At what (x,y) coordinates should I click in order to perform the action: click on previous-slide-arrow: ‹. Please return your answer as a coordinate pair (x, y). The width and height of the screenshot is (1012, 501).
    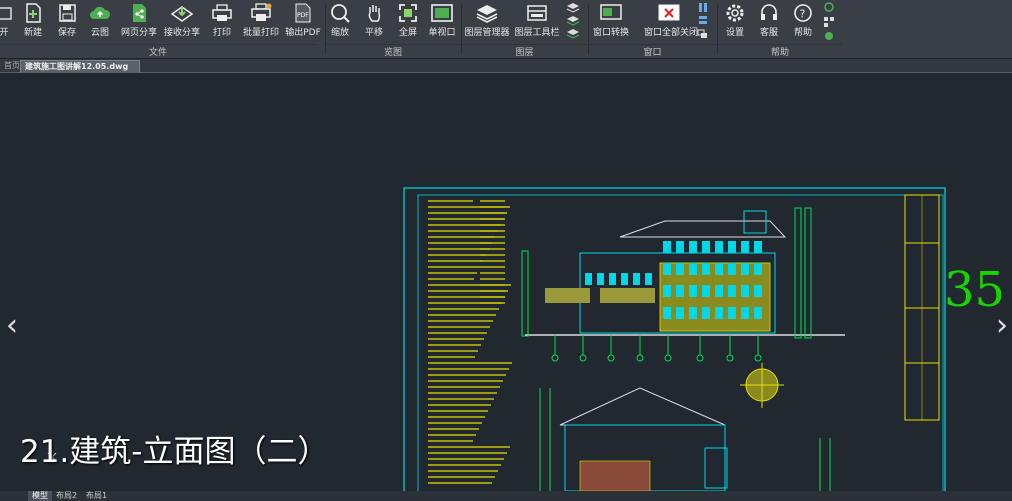
    Looking at the image, I should click on (12, 326).